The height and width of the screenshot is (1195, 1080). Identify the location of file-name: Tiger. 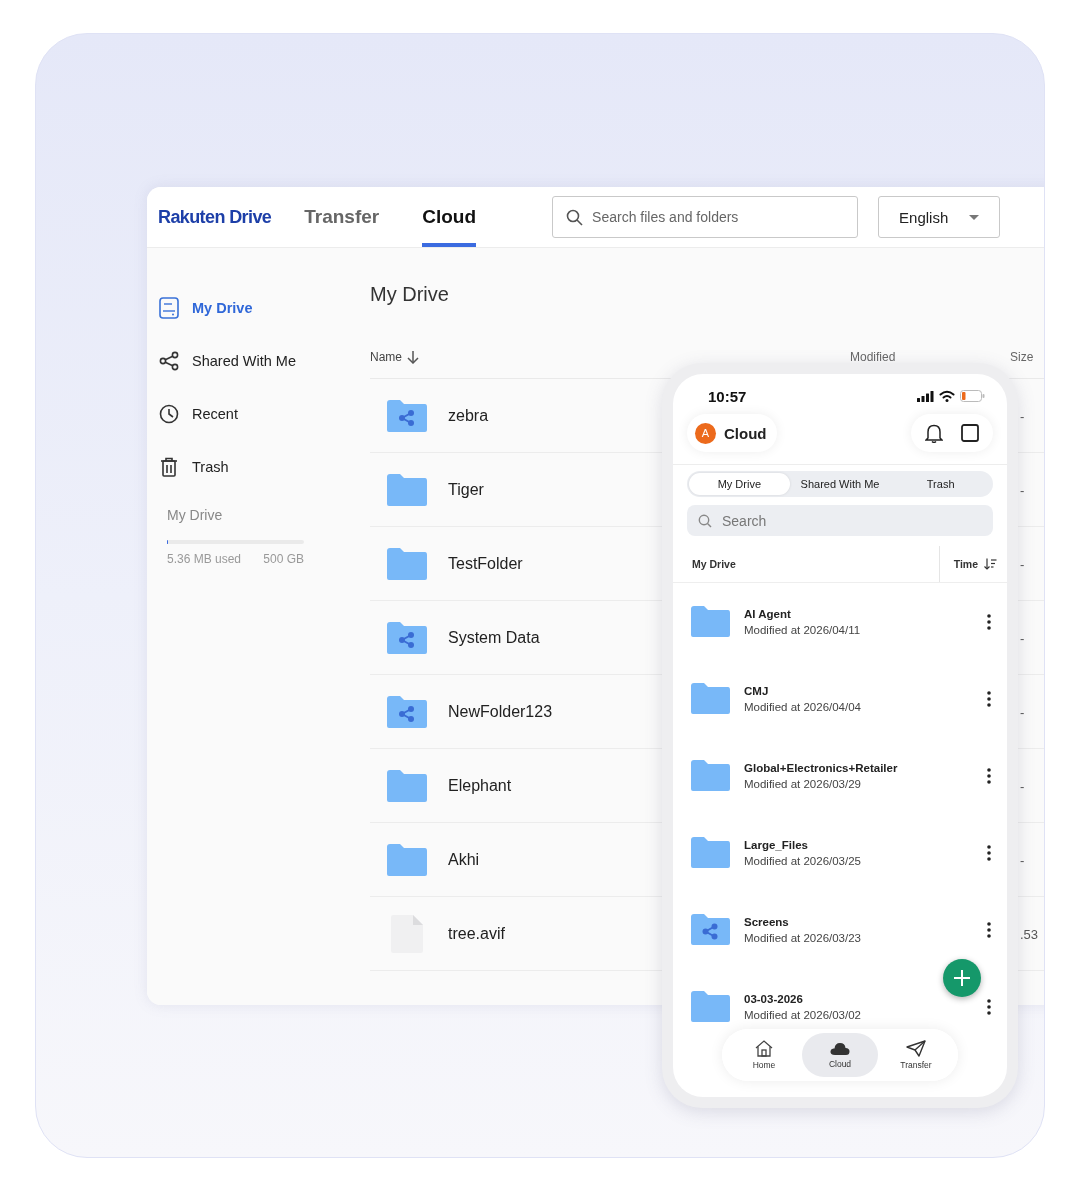
(466, 489).